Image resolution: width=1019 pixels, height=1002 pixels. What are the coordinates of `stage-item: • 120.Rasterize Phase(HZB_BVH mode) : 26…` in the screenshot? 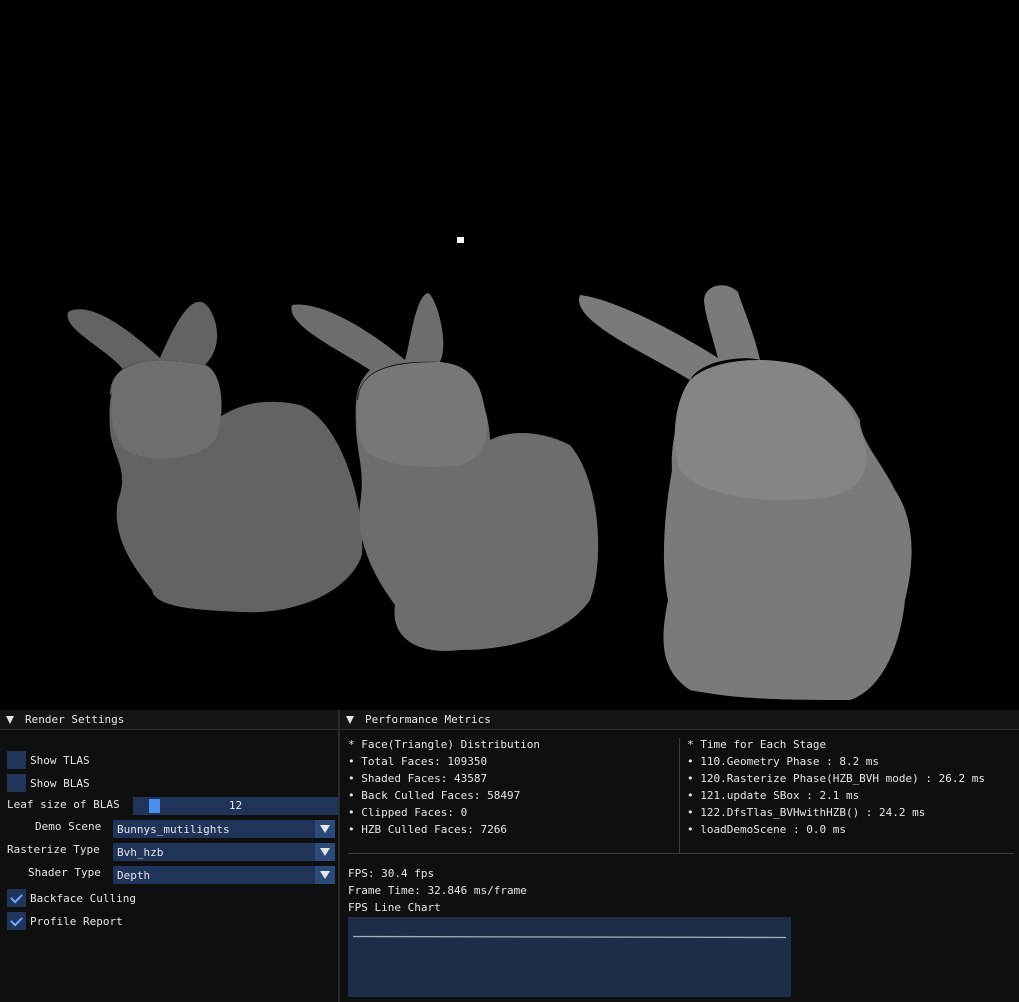 It's located at (836, 778).